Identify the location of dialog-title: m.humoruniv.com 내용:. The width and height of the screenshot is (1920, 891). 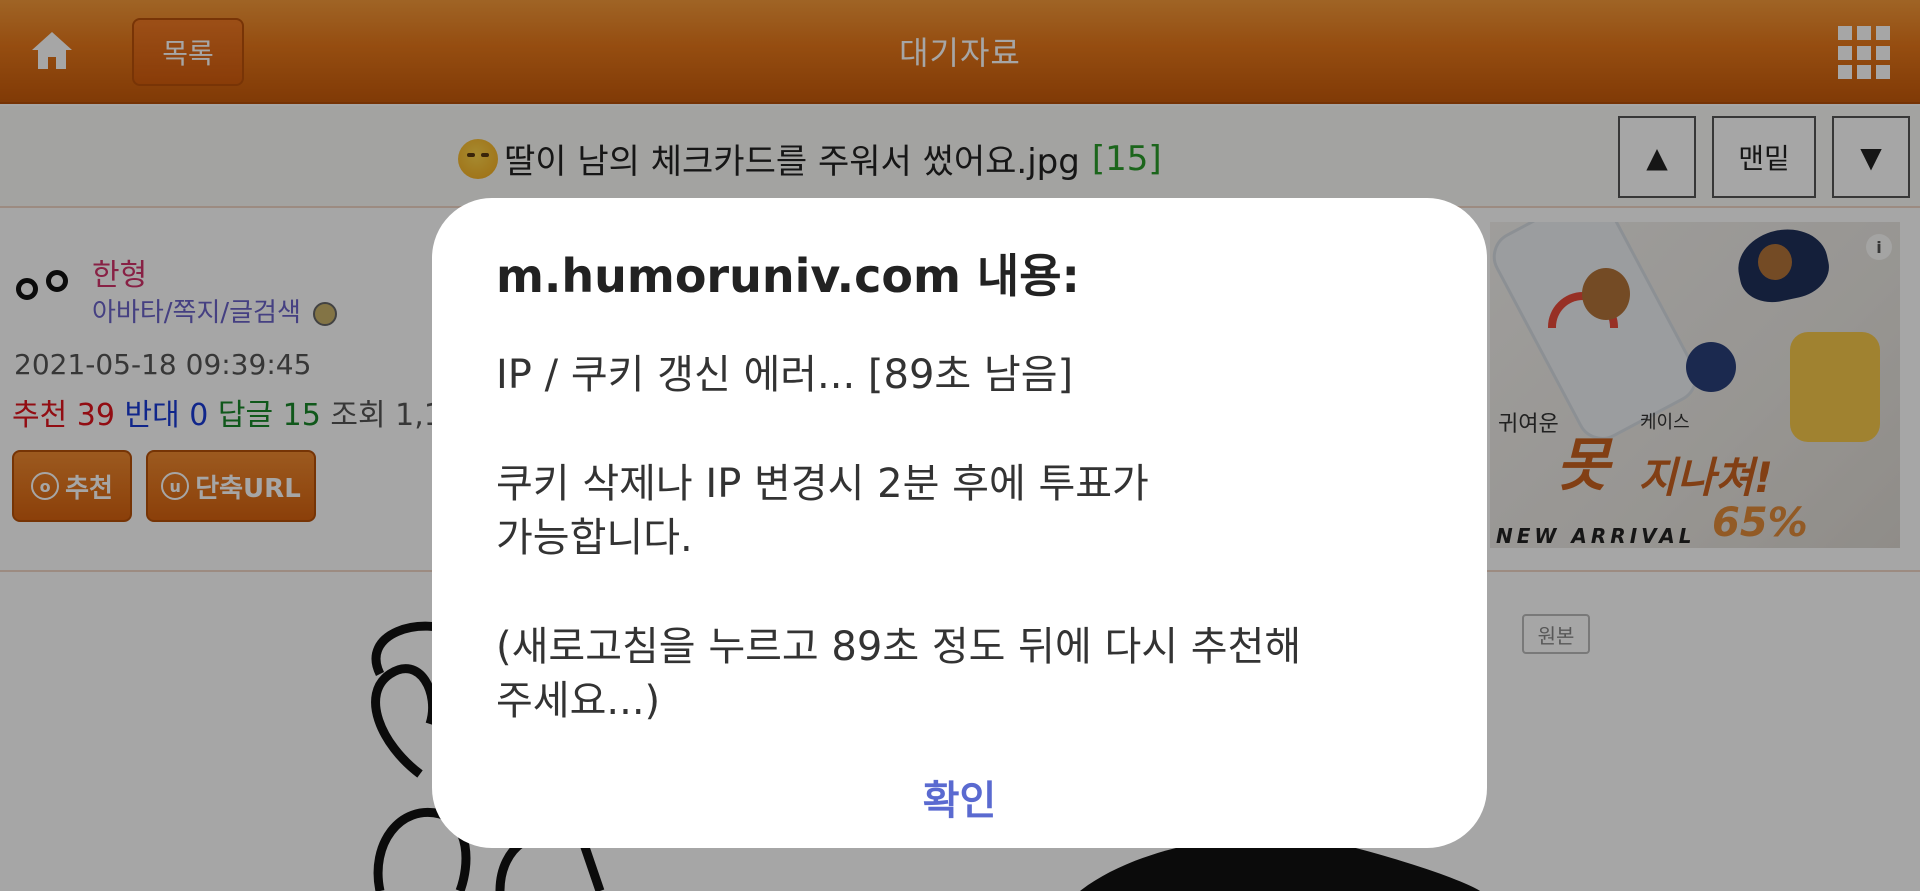
(788, 276).